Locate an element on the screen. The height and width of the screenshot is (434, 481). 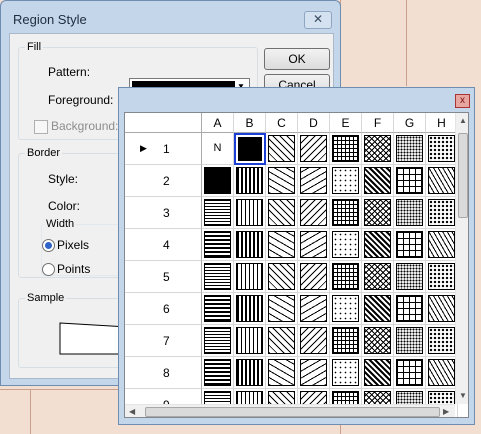
pattern-cell-h2 is located at coordinates (442, 181).